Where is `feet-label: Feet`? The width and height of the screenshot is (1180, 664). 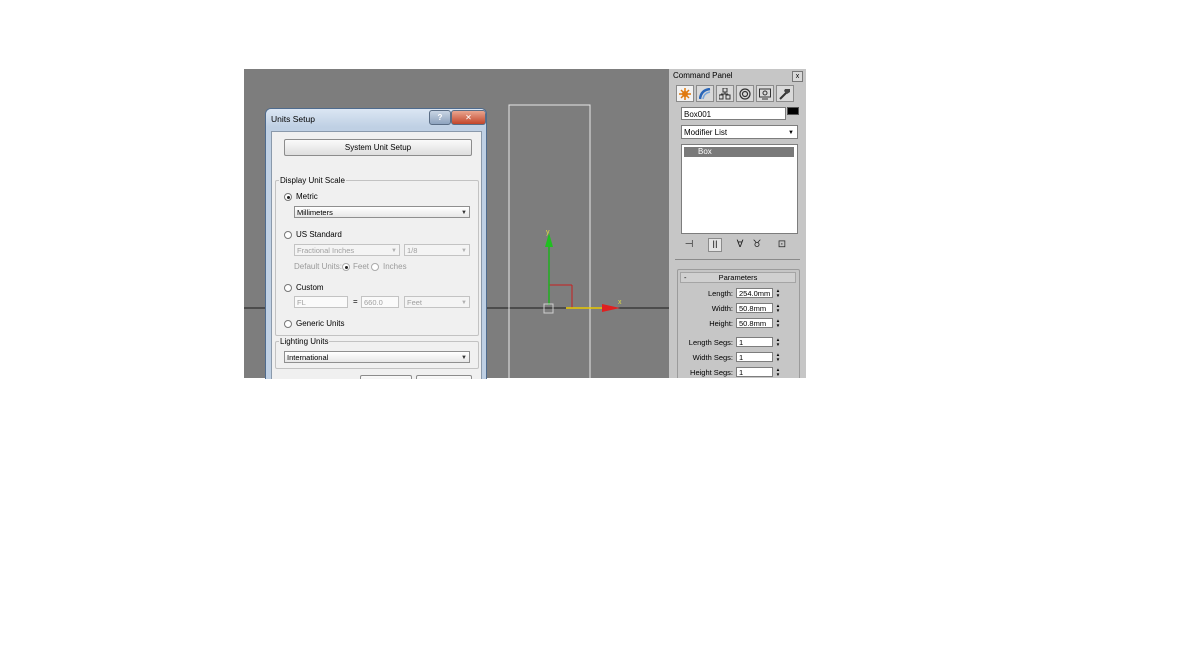 feet-label: Feet is located at coordinates (361, 266).